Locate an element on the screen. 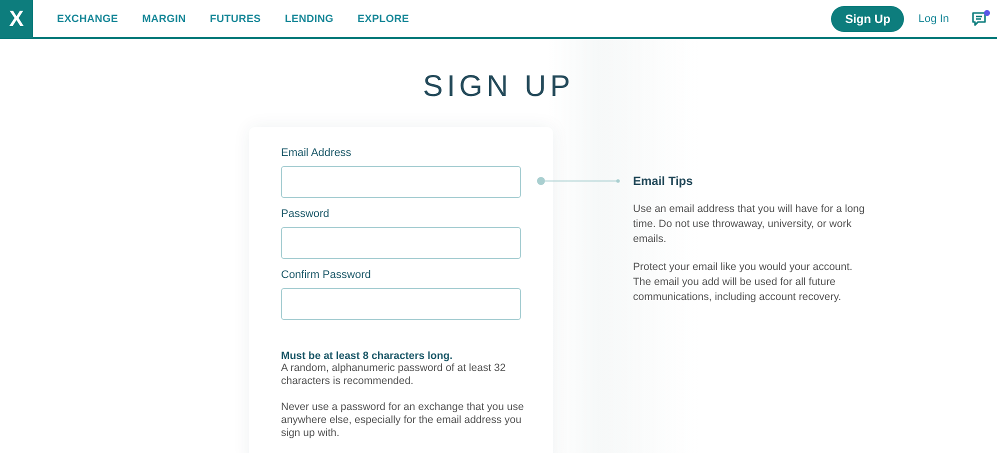 Image resolution: width=997 pixels, height=453 pixels. nav-link: MARGIN is located at coordinates (164, 18).